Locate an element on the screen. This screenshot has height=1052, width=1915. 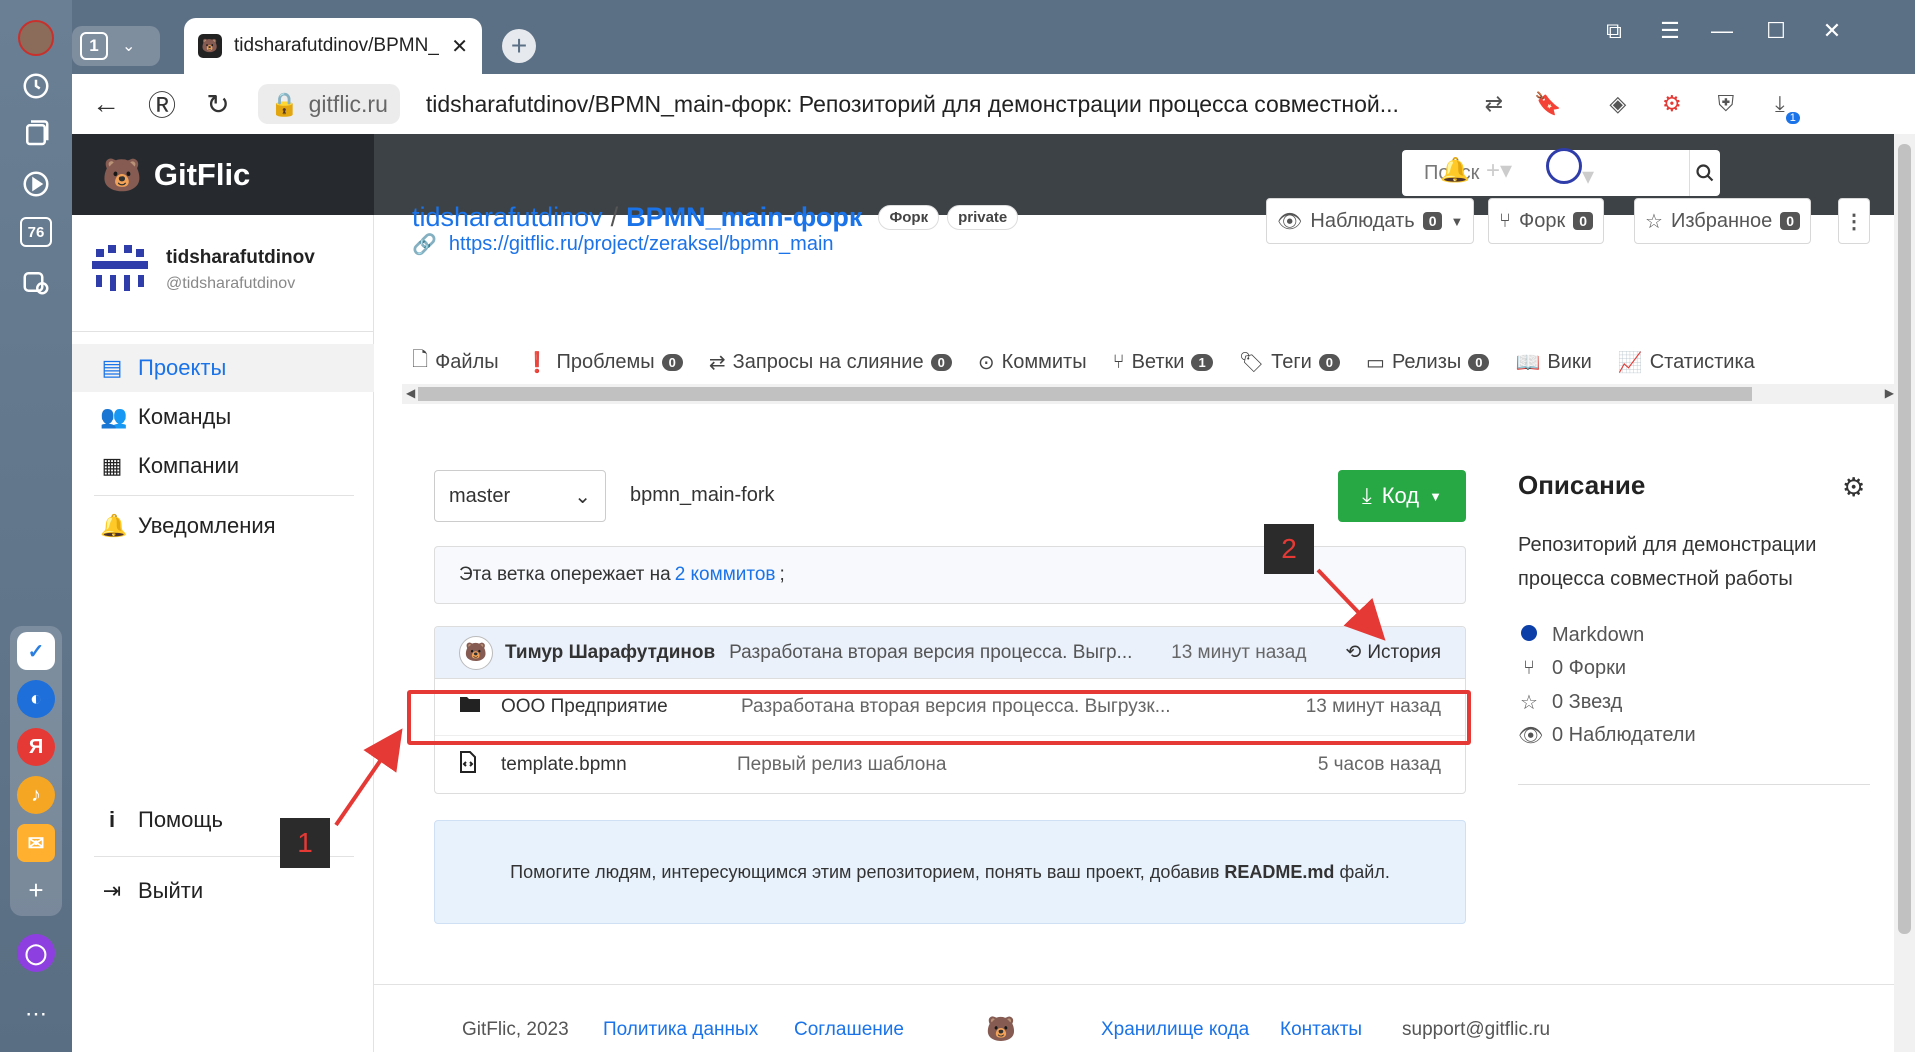
bookmark-icon: 🔖 is located at coordinates (1548, 104).